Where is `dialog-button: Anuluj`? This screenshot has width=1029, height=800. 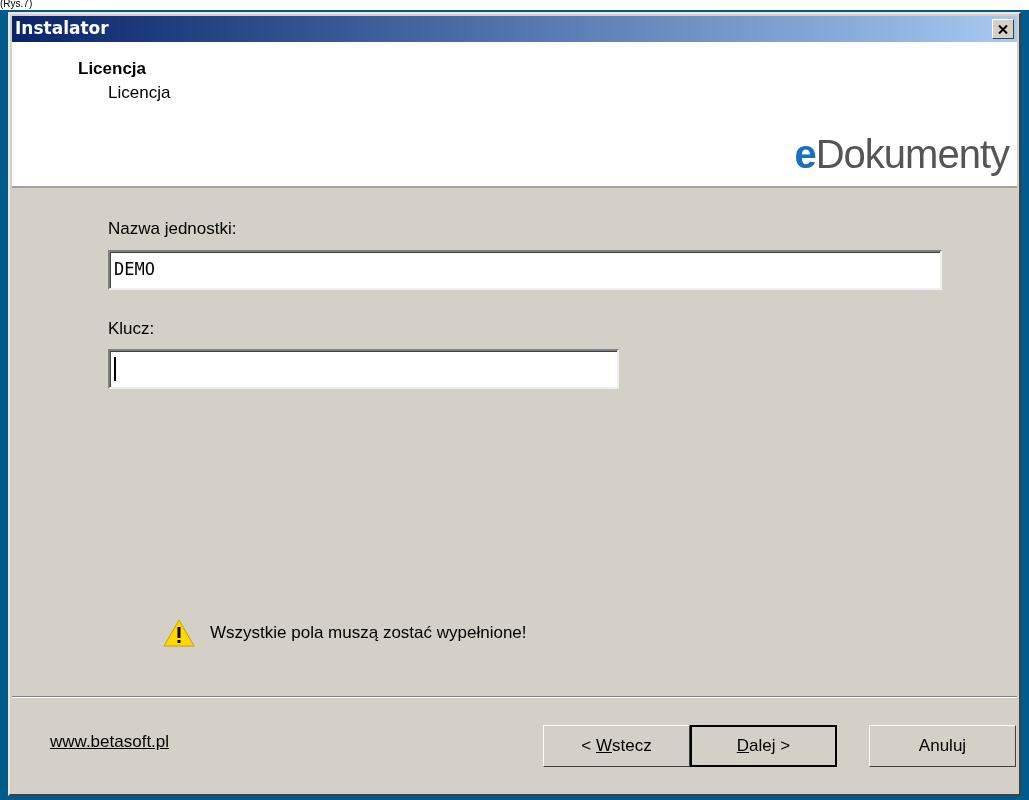
dialog-button: Anuluj is located at coordinates (942, 746).